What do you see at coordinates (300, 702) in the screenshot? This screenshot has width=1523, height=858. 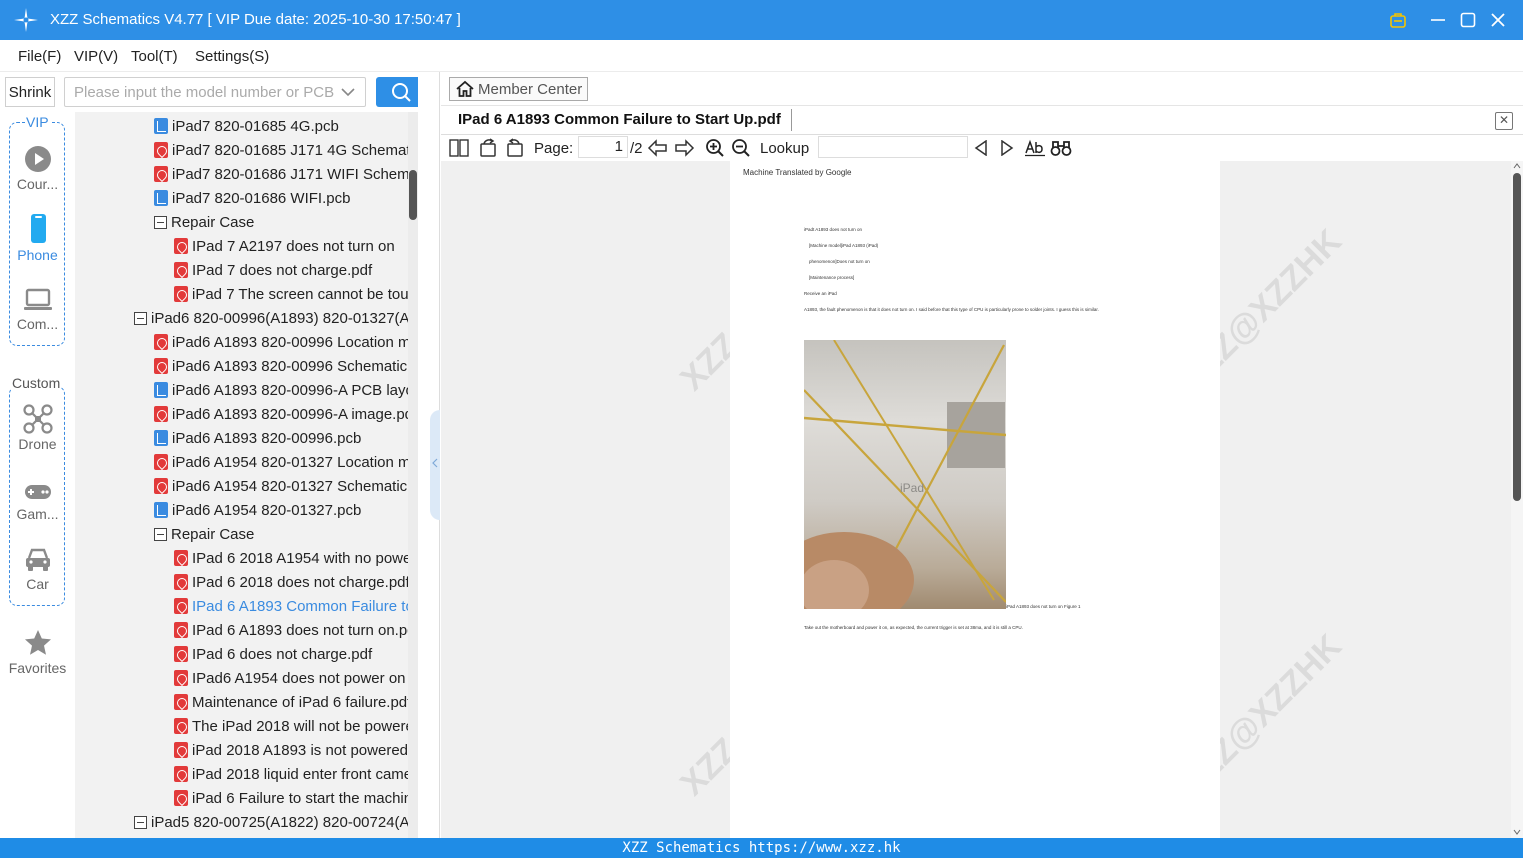 I see `tree-item-label: Maintenance of iPad 6 failure.pdf` at bounding box center [300, 702].